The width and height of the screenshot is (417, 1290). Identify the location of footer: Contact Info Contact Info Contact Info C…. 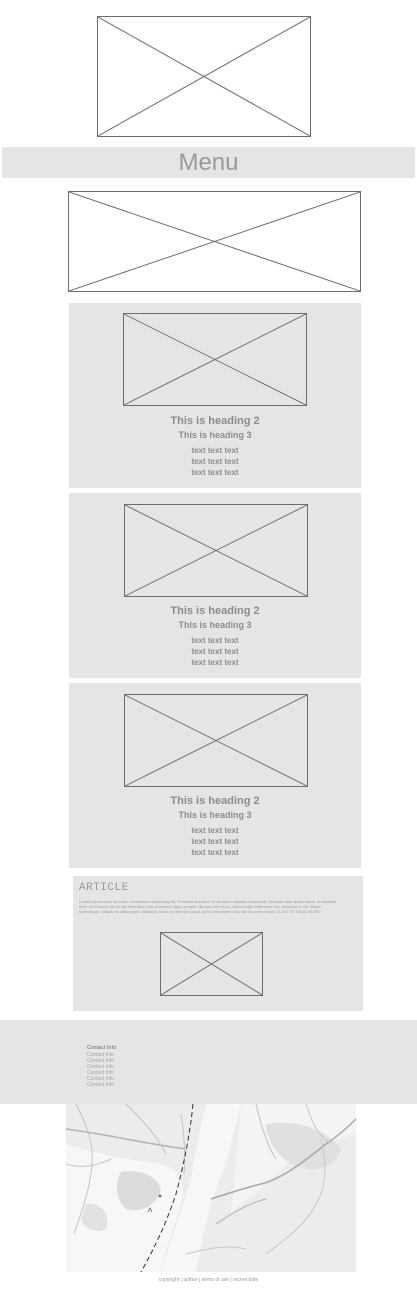
(208, 1062).